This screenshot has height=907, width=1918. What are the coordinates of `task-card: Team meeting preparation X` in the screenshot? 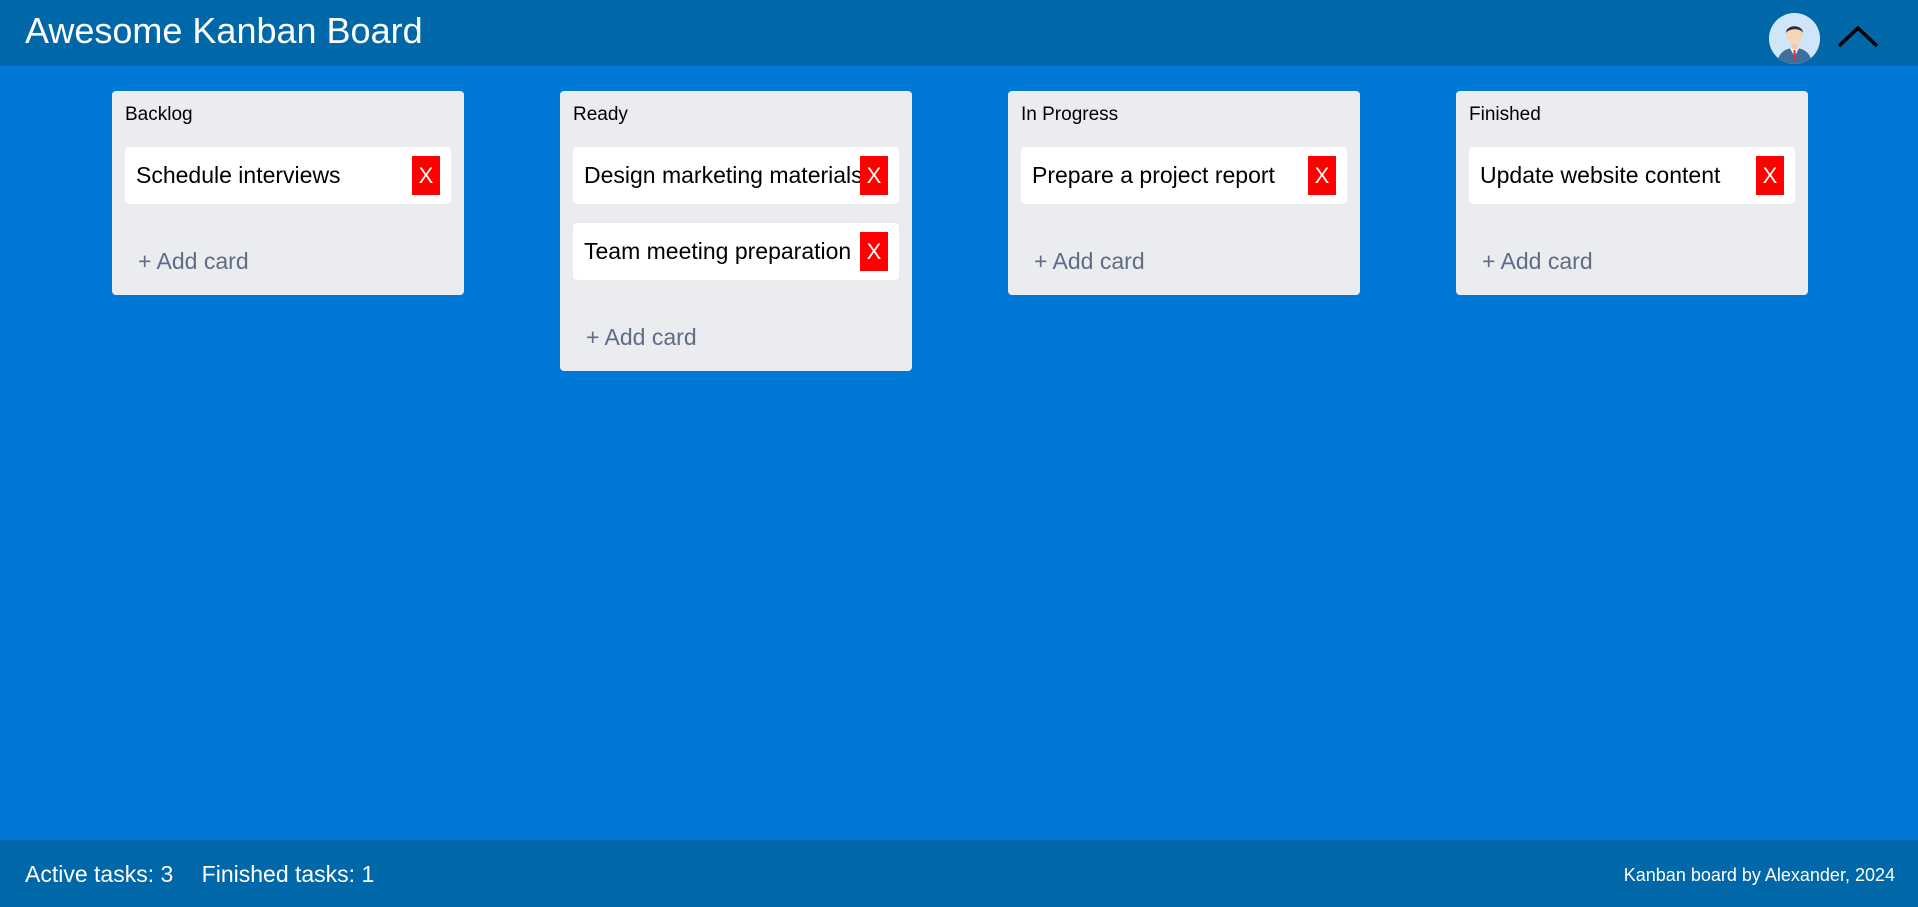 It's located at (736, 251).